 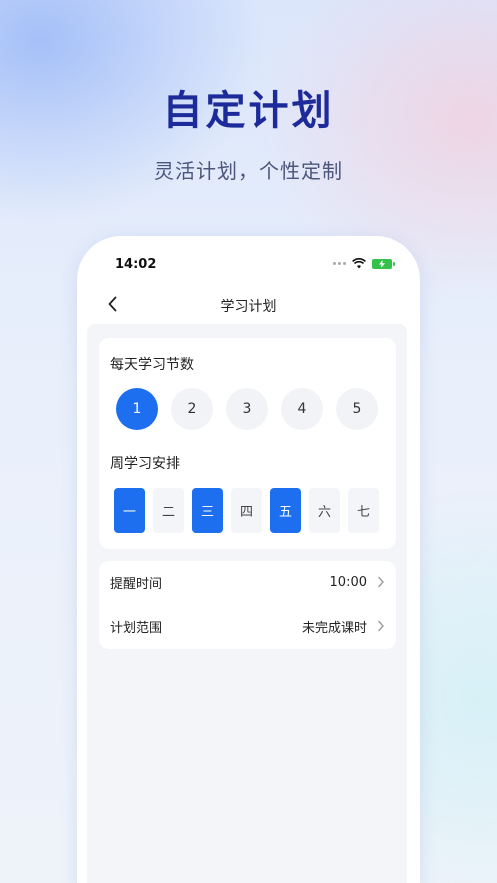 I want to click on page-title: 学习计划, so click(x=248, y=307).